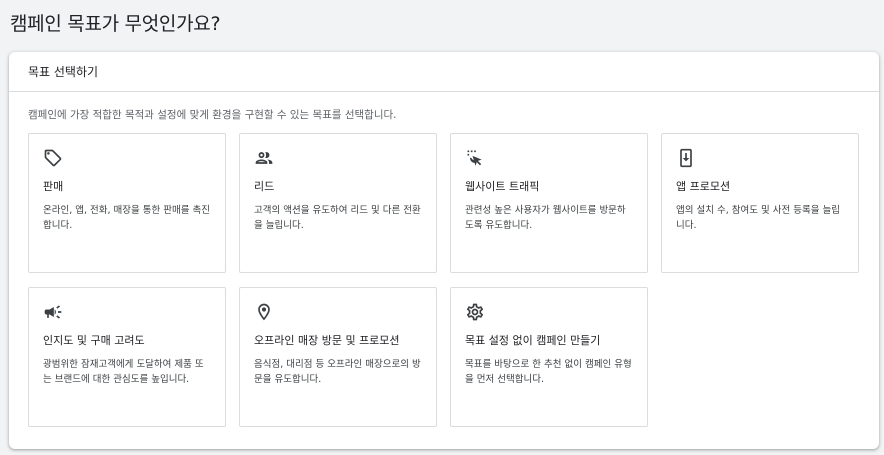 The image size is (884, 455). I want to click on goal-tile-website-traffic: 웹사이트 트래픽 관련성 높은 사용자가 웹사이트를 방문하도록 유도합니다., so click(549, 203).